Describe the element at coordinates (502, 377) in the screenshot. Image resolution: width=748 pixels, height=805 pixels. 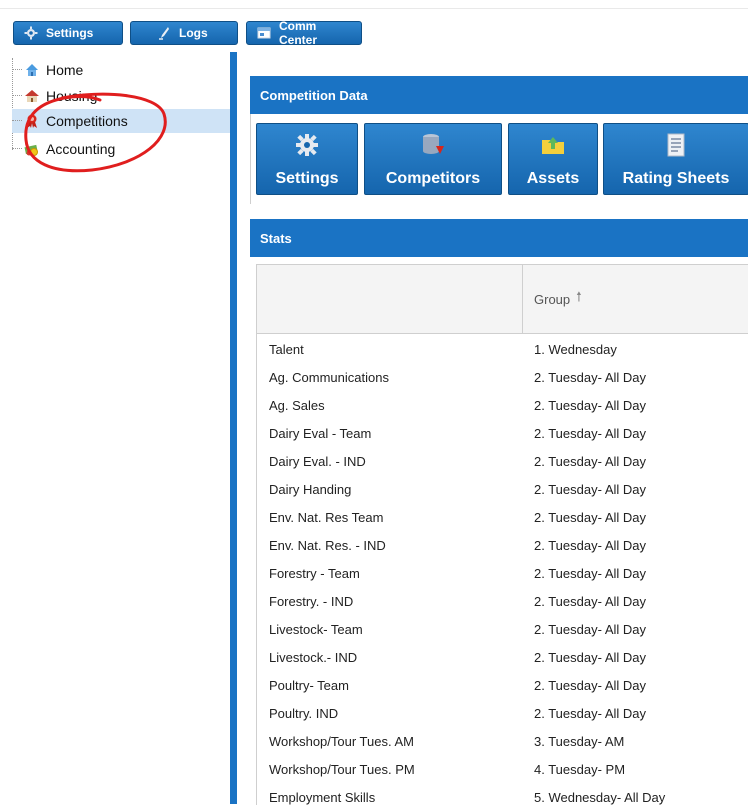
I see `table-row: Ag. Communications 2. Tuesday- All Day` at that location.